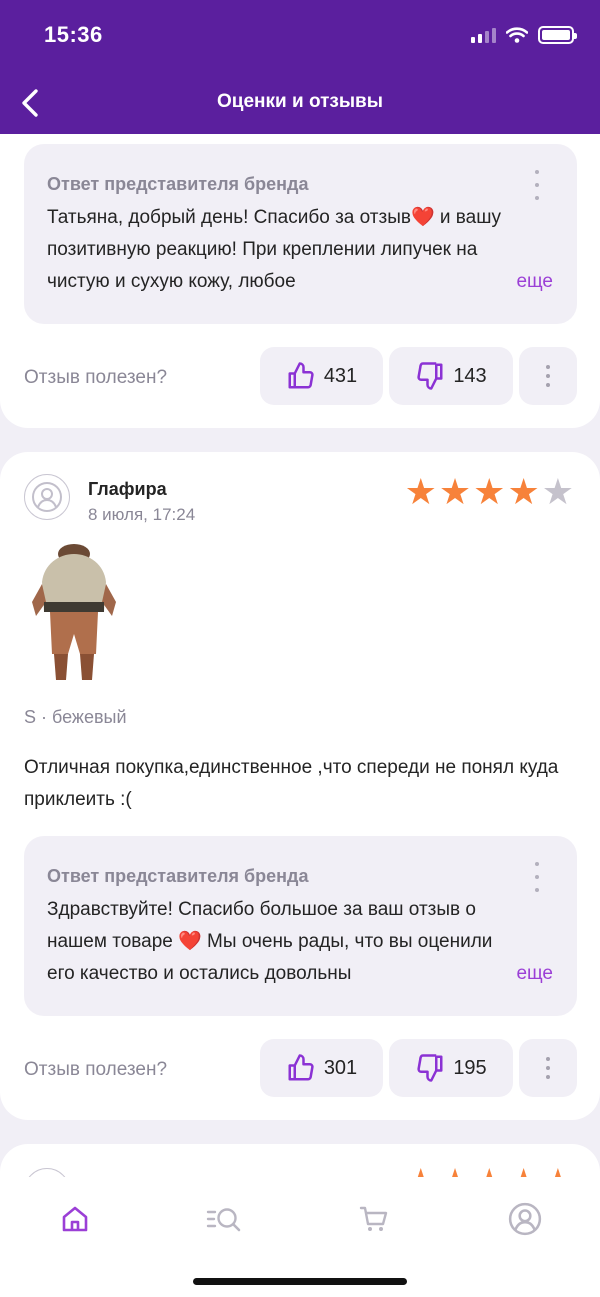 The width and height of the screenshot is (600, 1297). I want to click on tab-home, so click(75, 1219).